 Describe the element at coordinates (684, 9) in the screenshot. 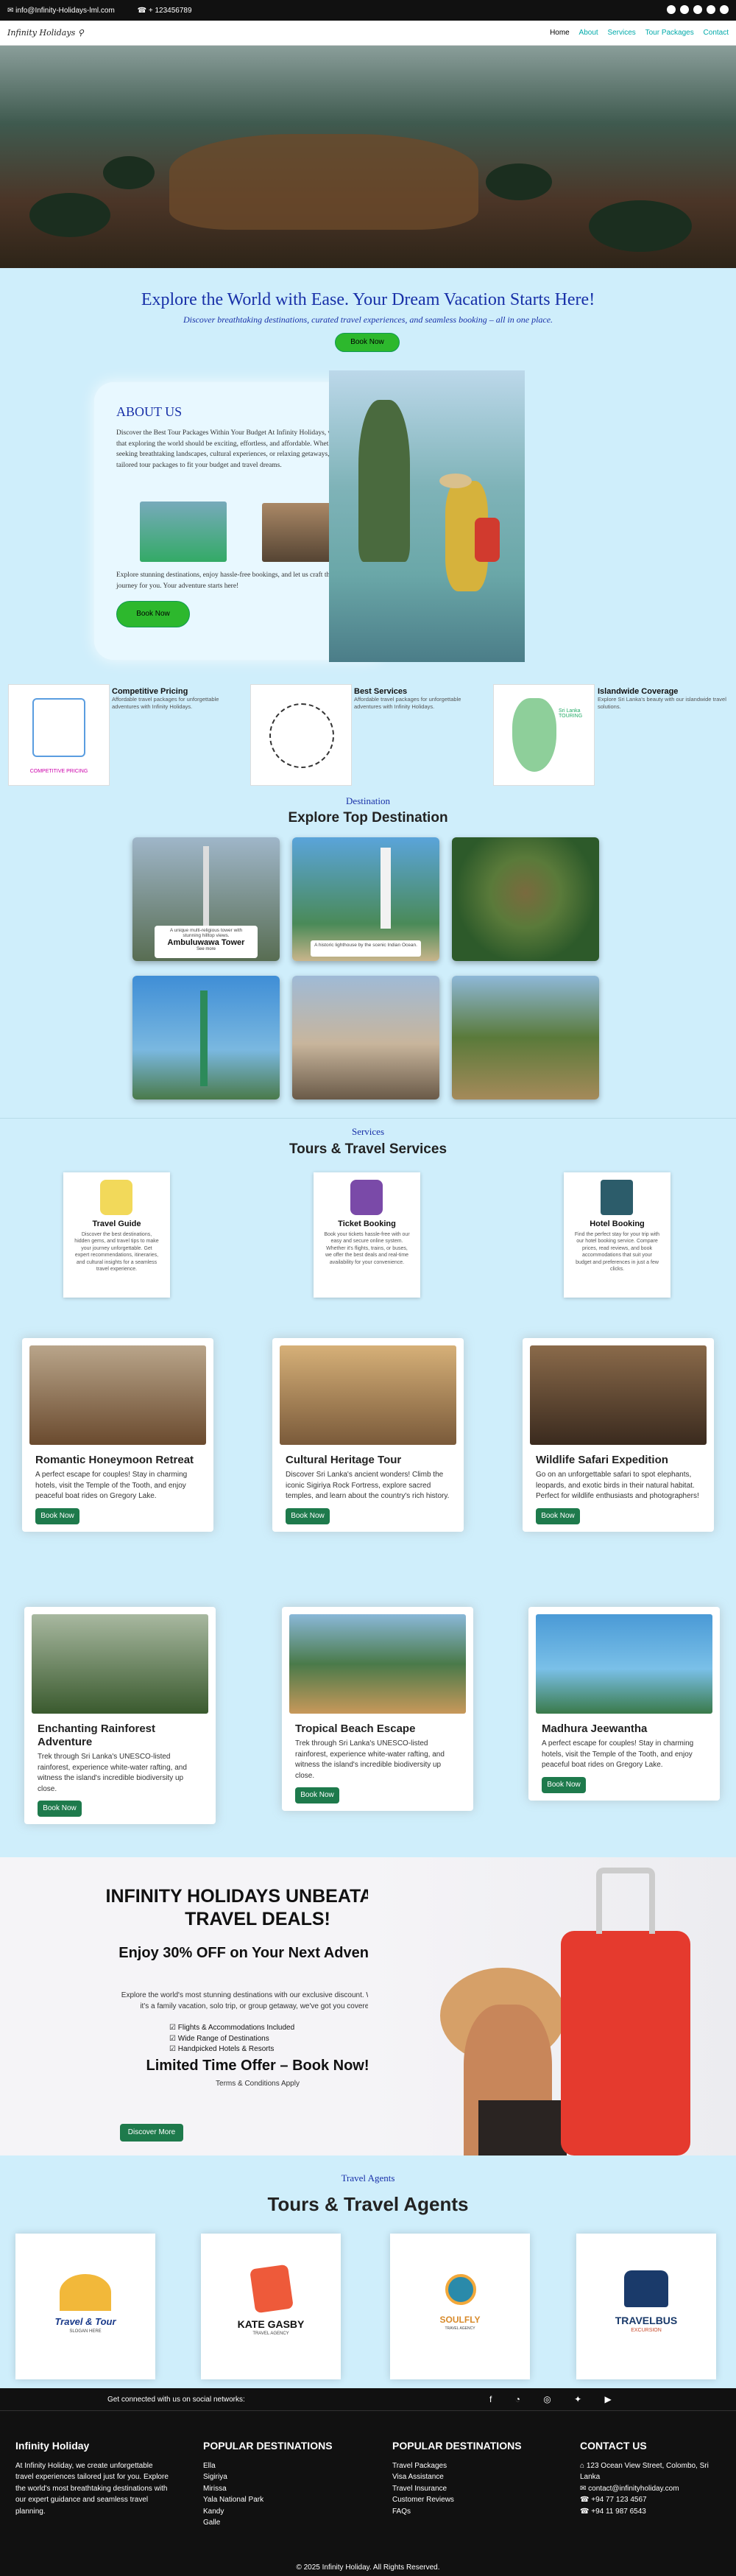

I see `whatsapp-icon` at that location.